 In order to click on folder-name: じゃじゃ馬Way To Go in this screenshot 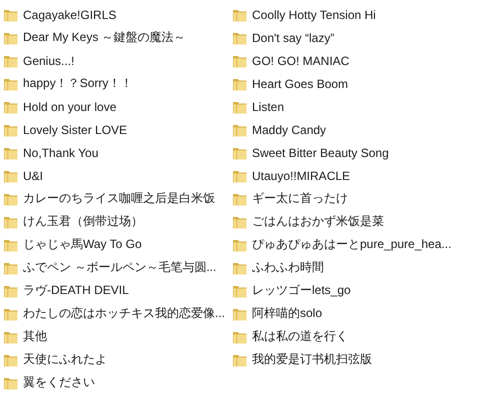, I will do `click(82, 244)`.